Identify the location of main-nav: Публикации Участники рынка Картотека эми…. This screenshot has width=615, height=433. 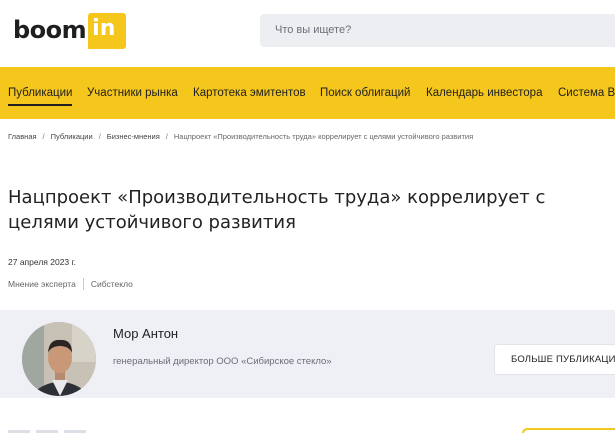
(307, 93).